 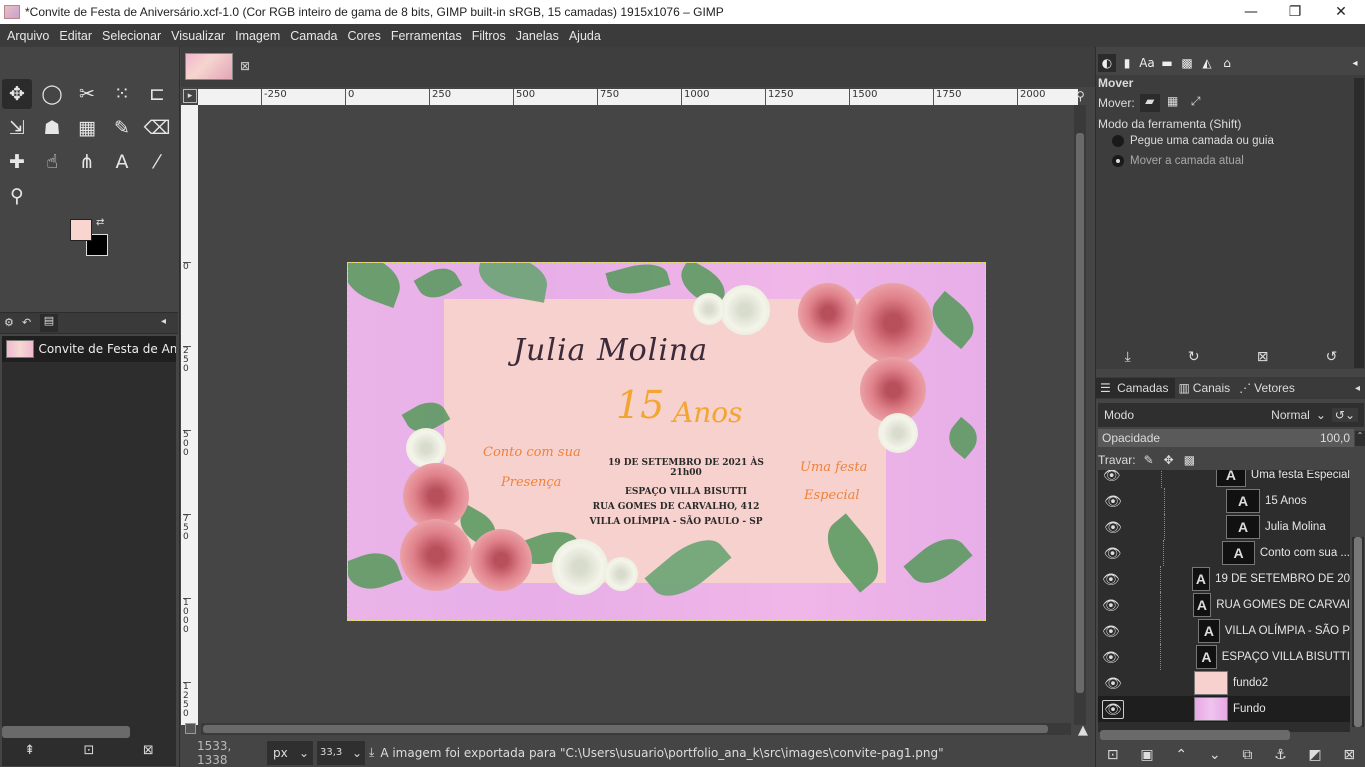 I want to click on scissors-select-icon: ✂, so click(x=87, y=94).